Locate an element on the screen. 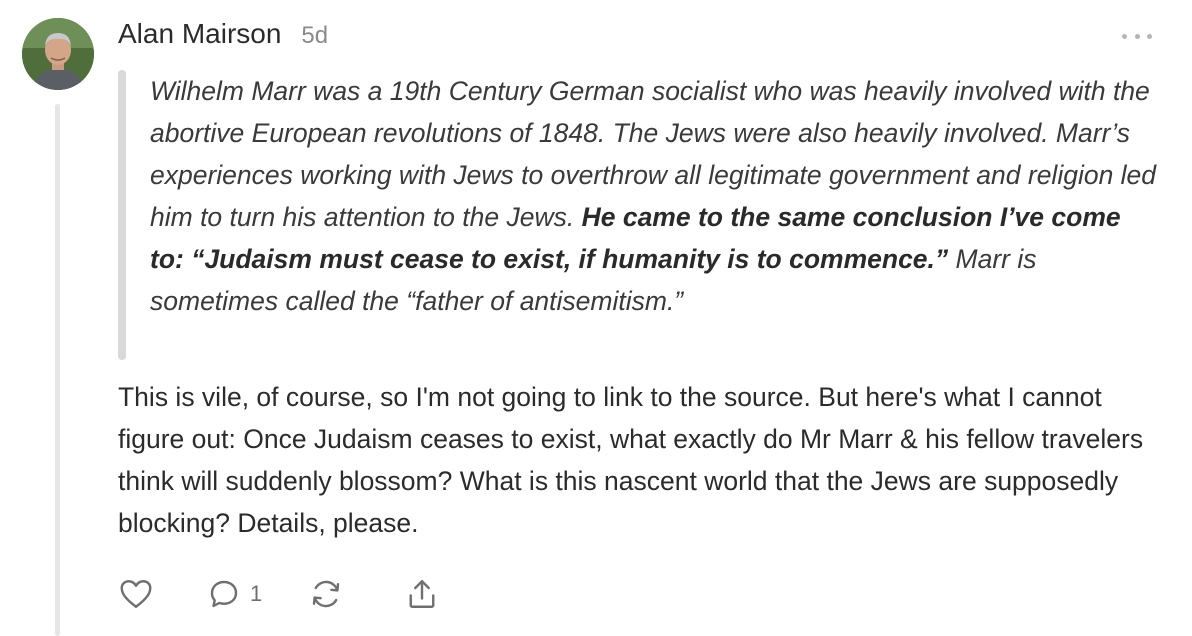 This screenshot has width=1192, height=636. comment-bubble-icon is located at coordinates (224, 594).